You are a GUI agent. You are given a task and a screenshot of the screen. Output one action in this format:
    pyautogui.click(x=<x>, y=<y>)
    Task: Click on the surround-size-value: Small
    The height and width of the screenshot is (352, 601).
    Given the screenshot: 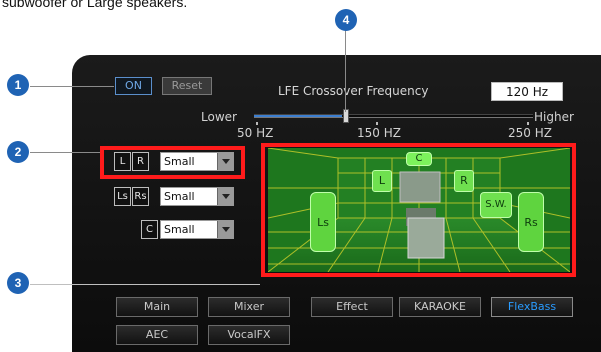 What is the action you would take?
    pyautogui.click(x=179, y=196)
    